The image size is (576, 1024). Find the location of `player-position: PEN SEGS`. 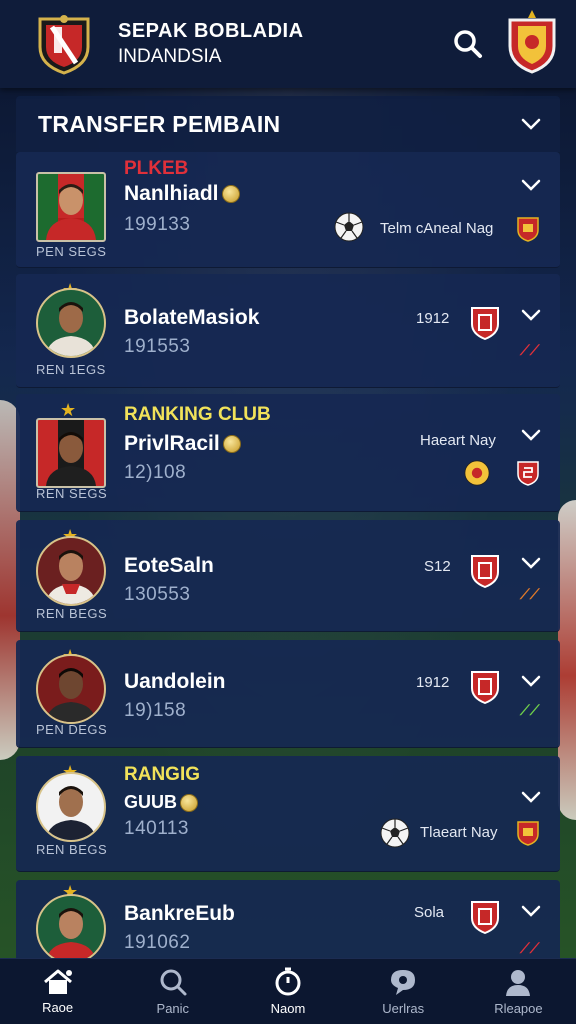

player-position: PEN SEGS is located at coordinates (71, 251).